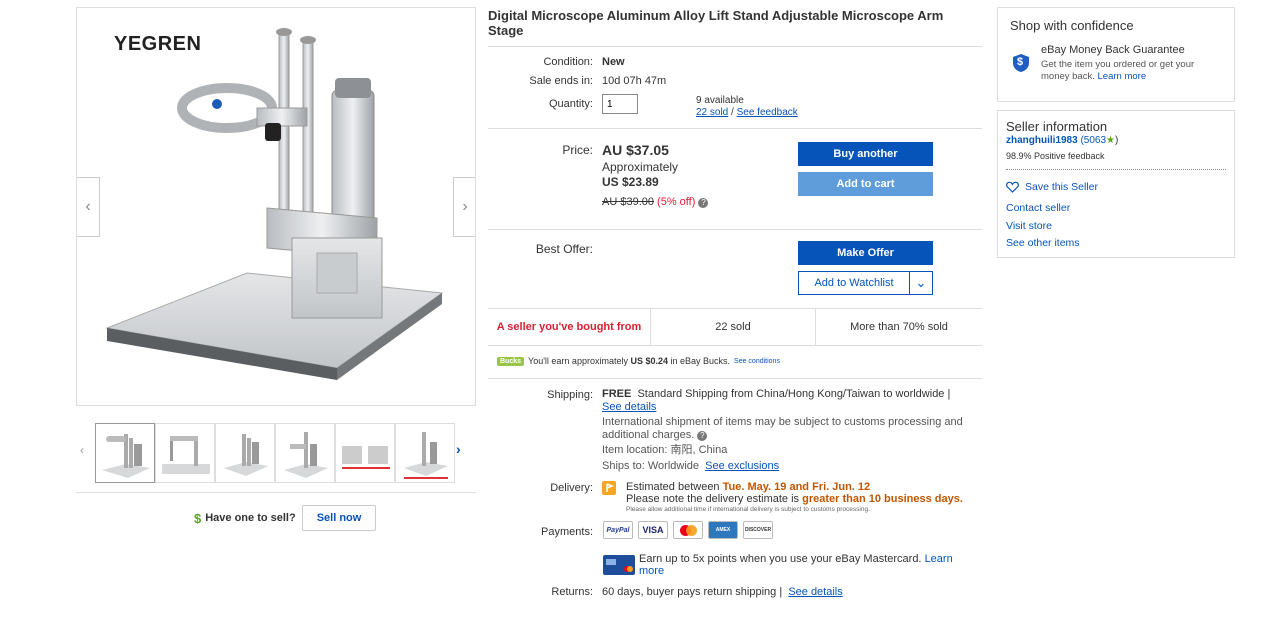 The width and height of the screenshot is (1280, 619). Describe the element at coordinates (1042, 140) in the screenshot. I see `seller-username-link: zhanghuili1983` at that location.